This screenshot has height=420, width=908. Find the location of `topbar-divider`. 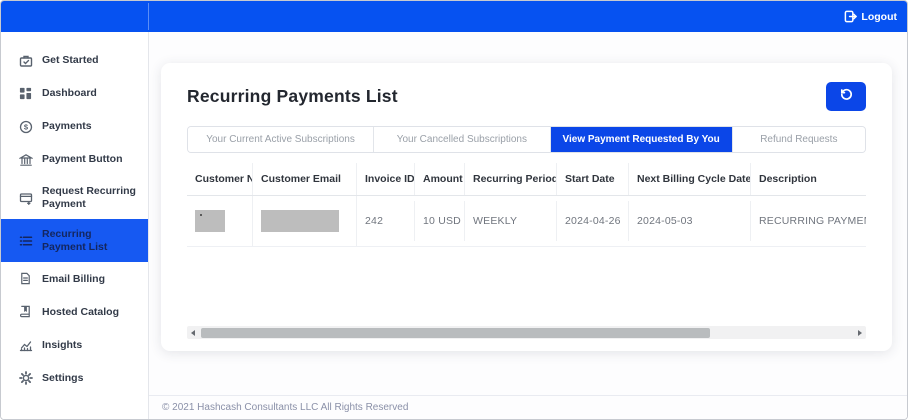

topbar-divider is located at coordinates (148, 16).